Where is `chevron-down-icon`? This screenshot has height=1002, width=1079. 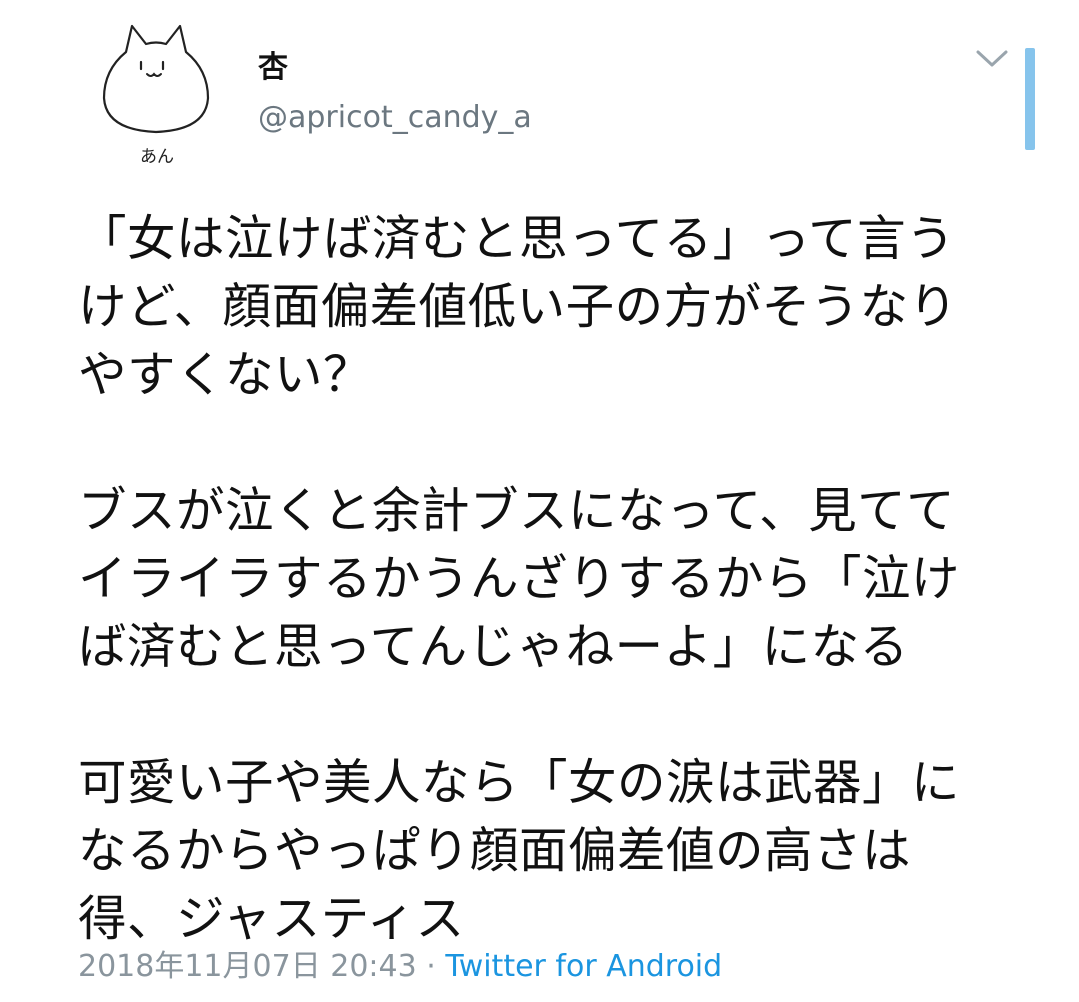
chevron-down-icon is located at coordinates (992, 59).